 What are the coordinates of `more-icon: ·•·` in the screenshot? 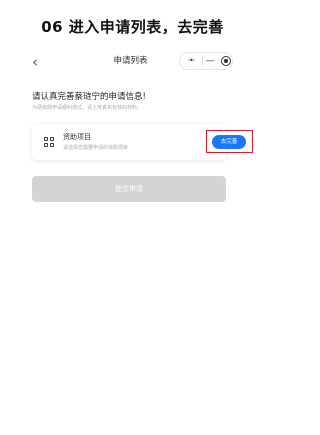 It's located at (191, 61).